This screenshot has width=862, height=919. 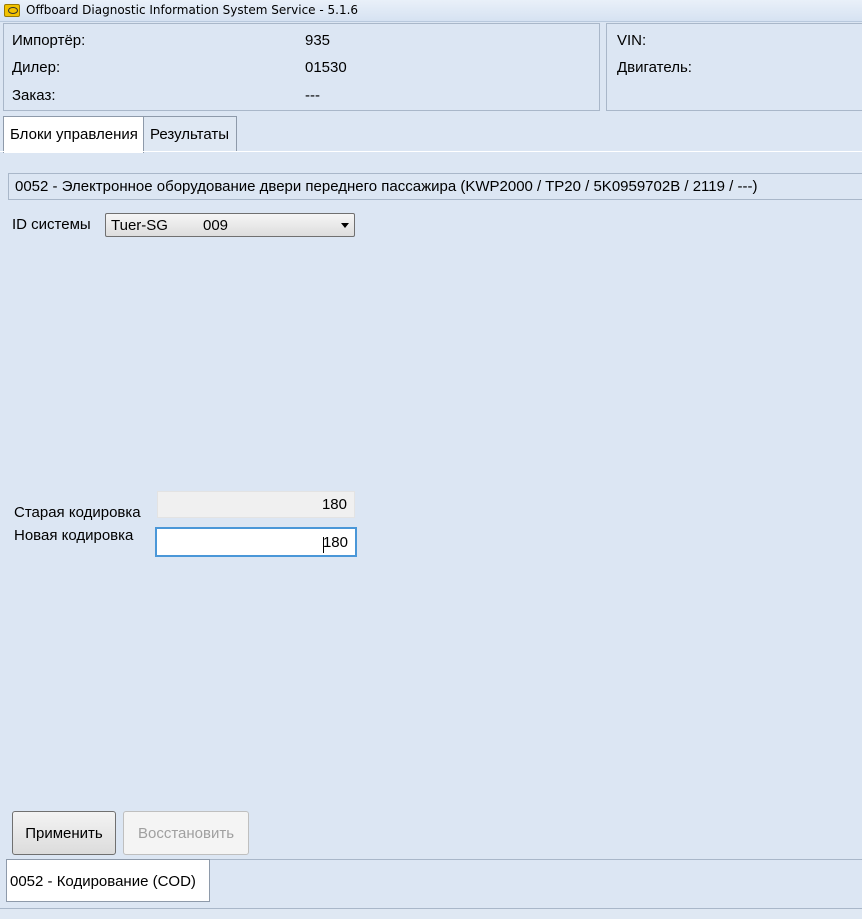 I want to click on vin-label: VIN:, so click(x=632, y=40).